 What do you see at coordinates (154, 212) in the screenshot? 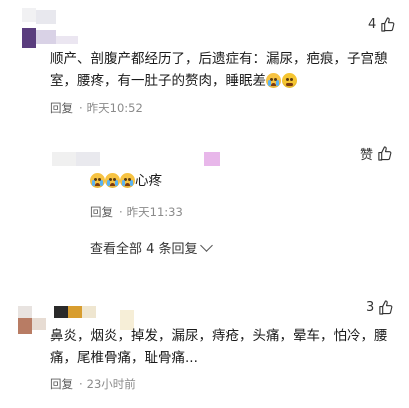
I see `timestamp: 昨天11:33` at bounding box center [154, 212].